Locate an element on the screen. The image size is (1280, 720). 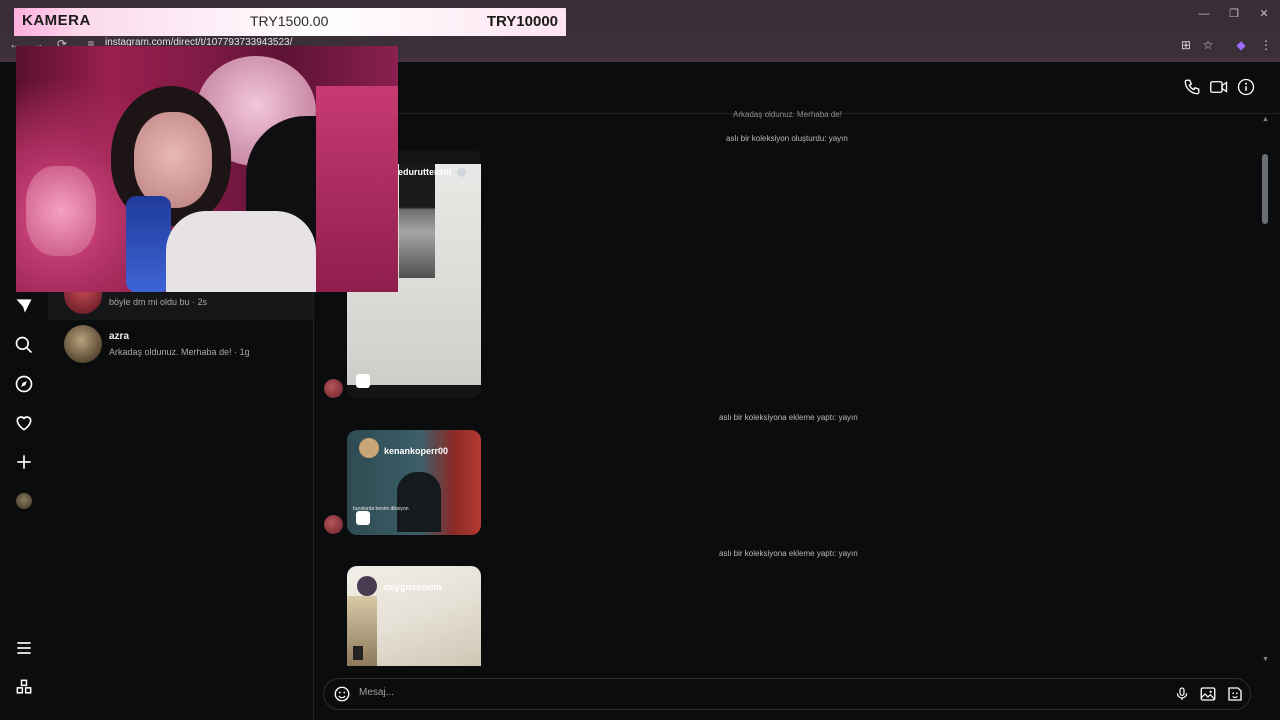
goal-label: KAMERA is located at coordinates (56, 20).